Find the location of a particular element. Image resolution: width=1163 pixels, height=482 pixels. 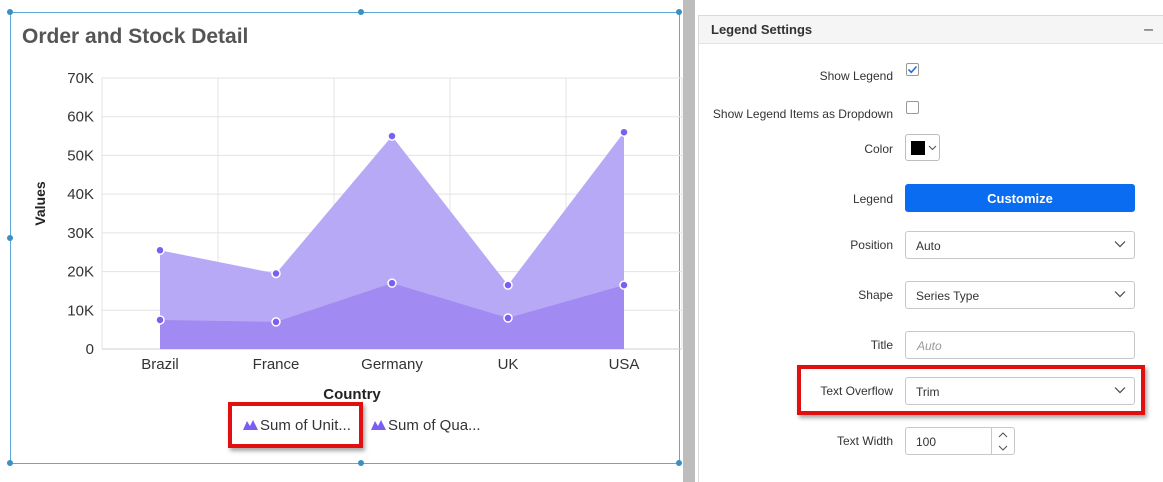

check-icon is located at coordinates (912, 69).